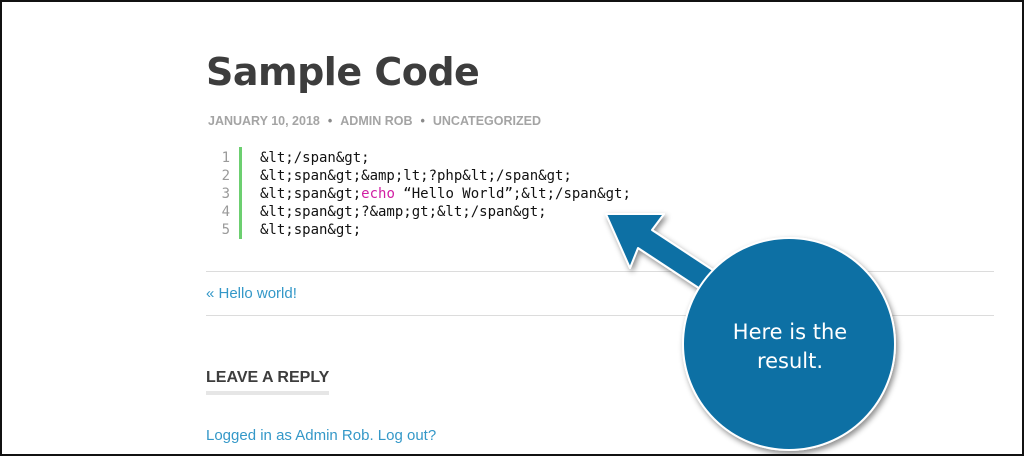  What do you see at coordinates (790, 332) in the screenshot?
I see `callout-line: Here is the` at bounding box center [790, 332].